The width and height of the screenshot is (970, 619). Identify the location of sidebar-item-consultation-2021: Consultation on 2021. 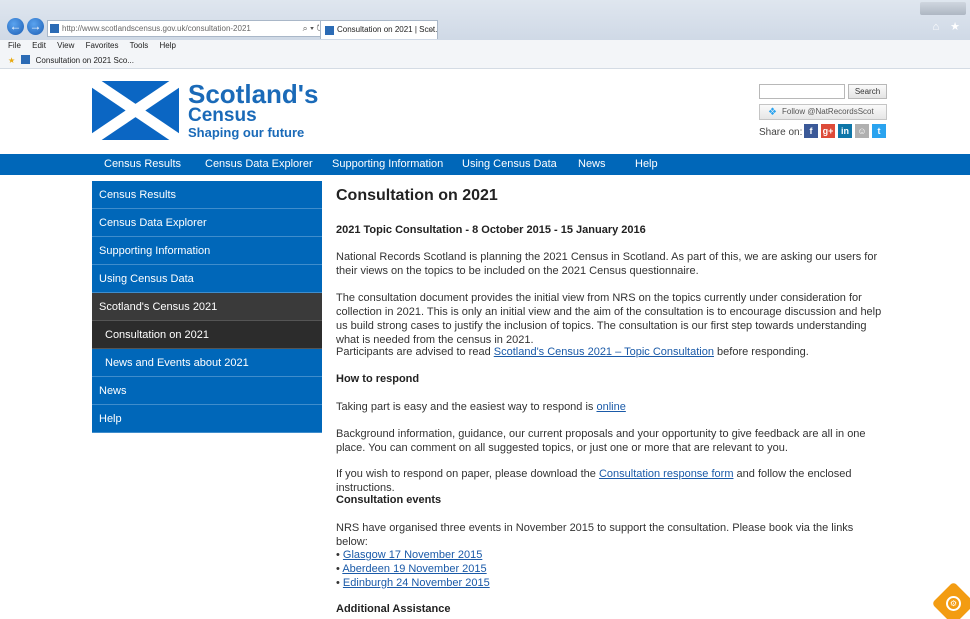
(207, 335).